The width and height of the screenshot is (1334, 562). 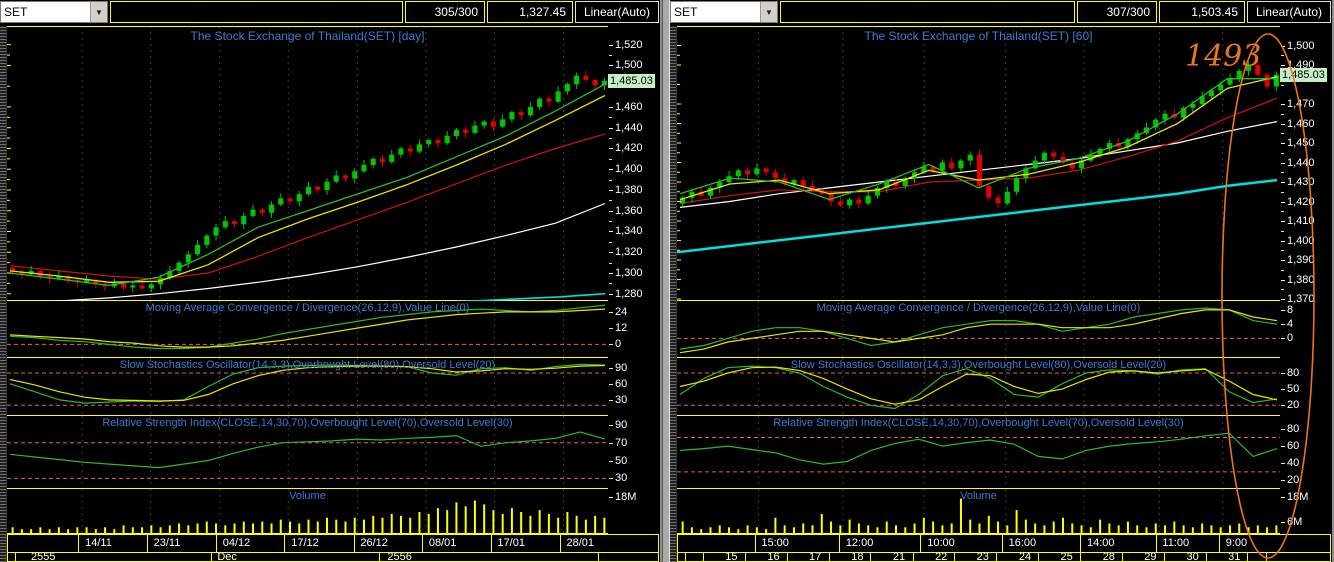 I want to click on time-axis: 14/11 23/11 04/12 17/12 26/12 08/01 17/01 28/01, so click(x=330, y=543).